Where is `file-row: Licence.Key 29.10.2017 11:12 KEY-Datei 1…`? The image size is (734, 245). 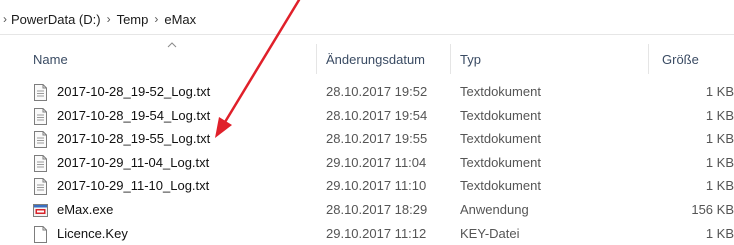
file-row: Licence.Key 29.10.2017 11:12 KEY-Datei 1… is located at coordinates (367, 233).